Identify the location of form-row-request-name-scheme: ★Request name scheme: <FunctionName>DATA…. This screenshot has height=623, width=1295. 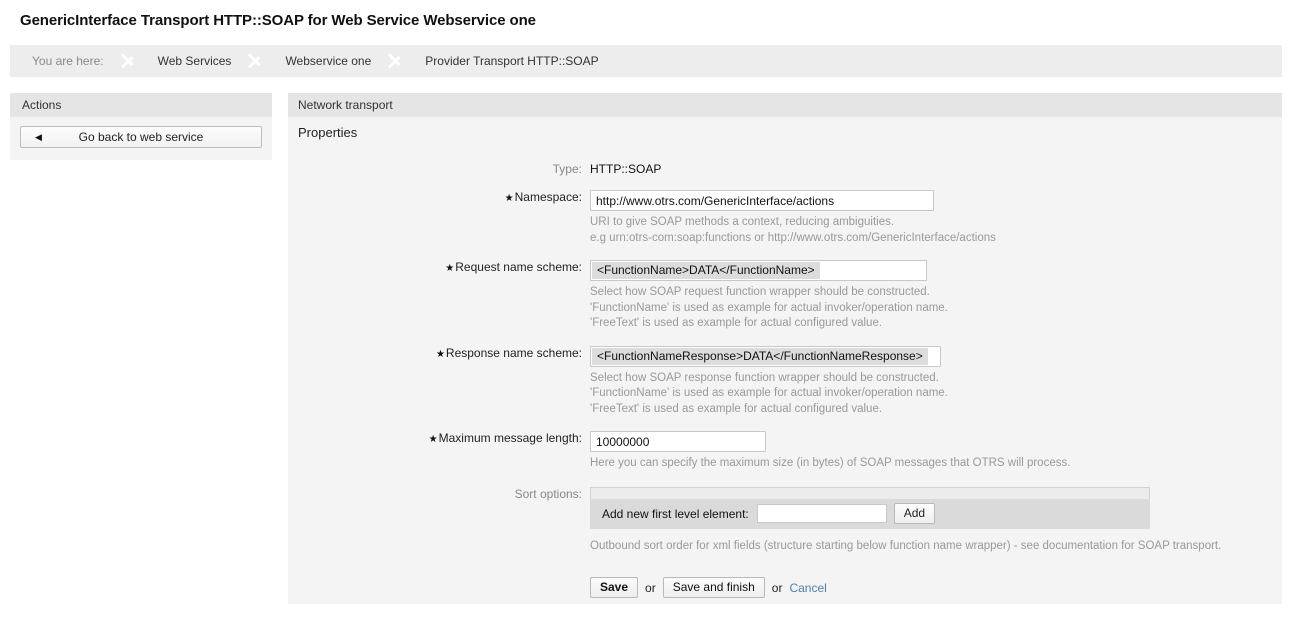
(785, 296).